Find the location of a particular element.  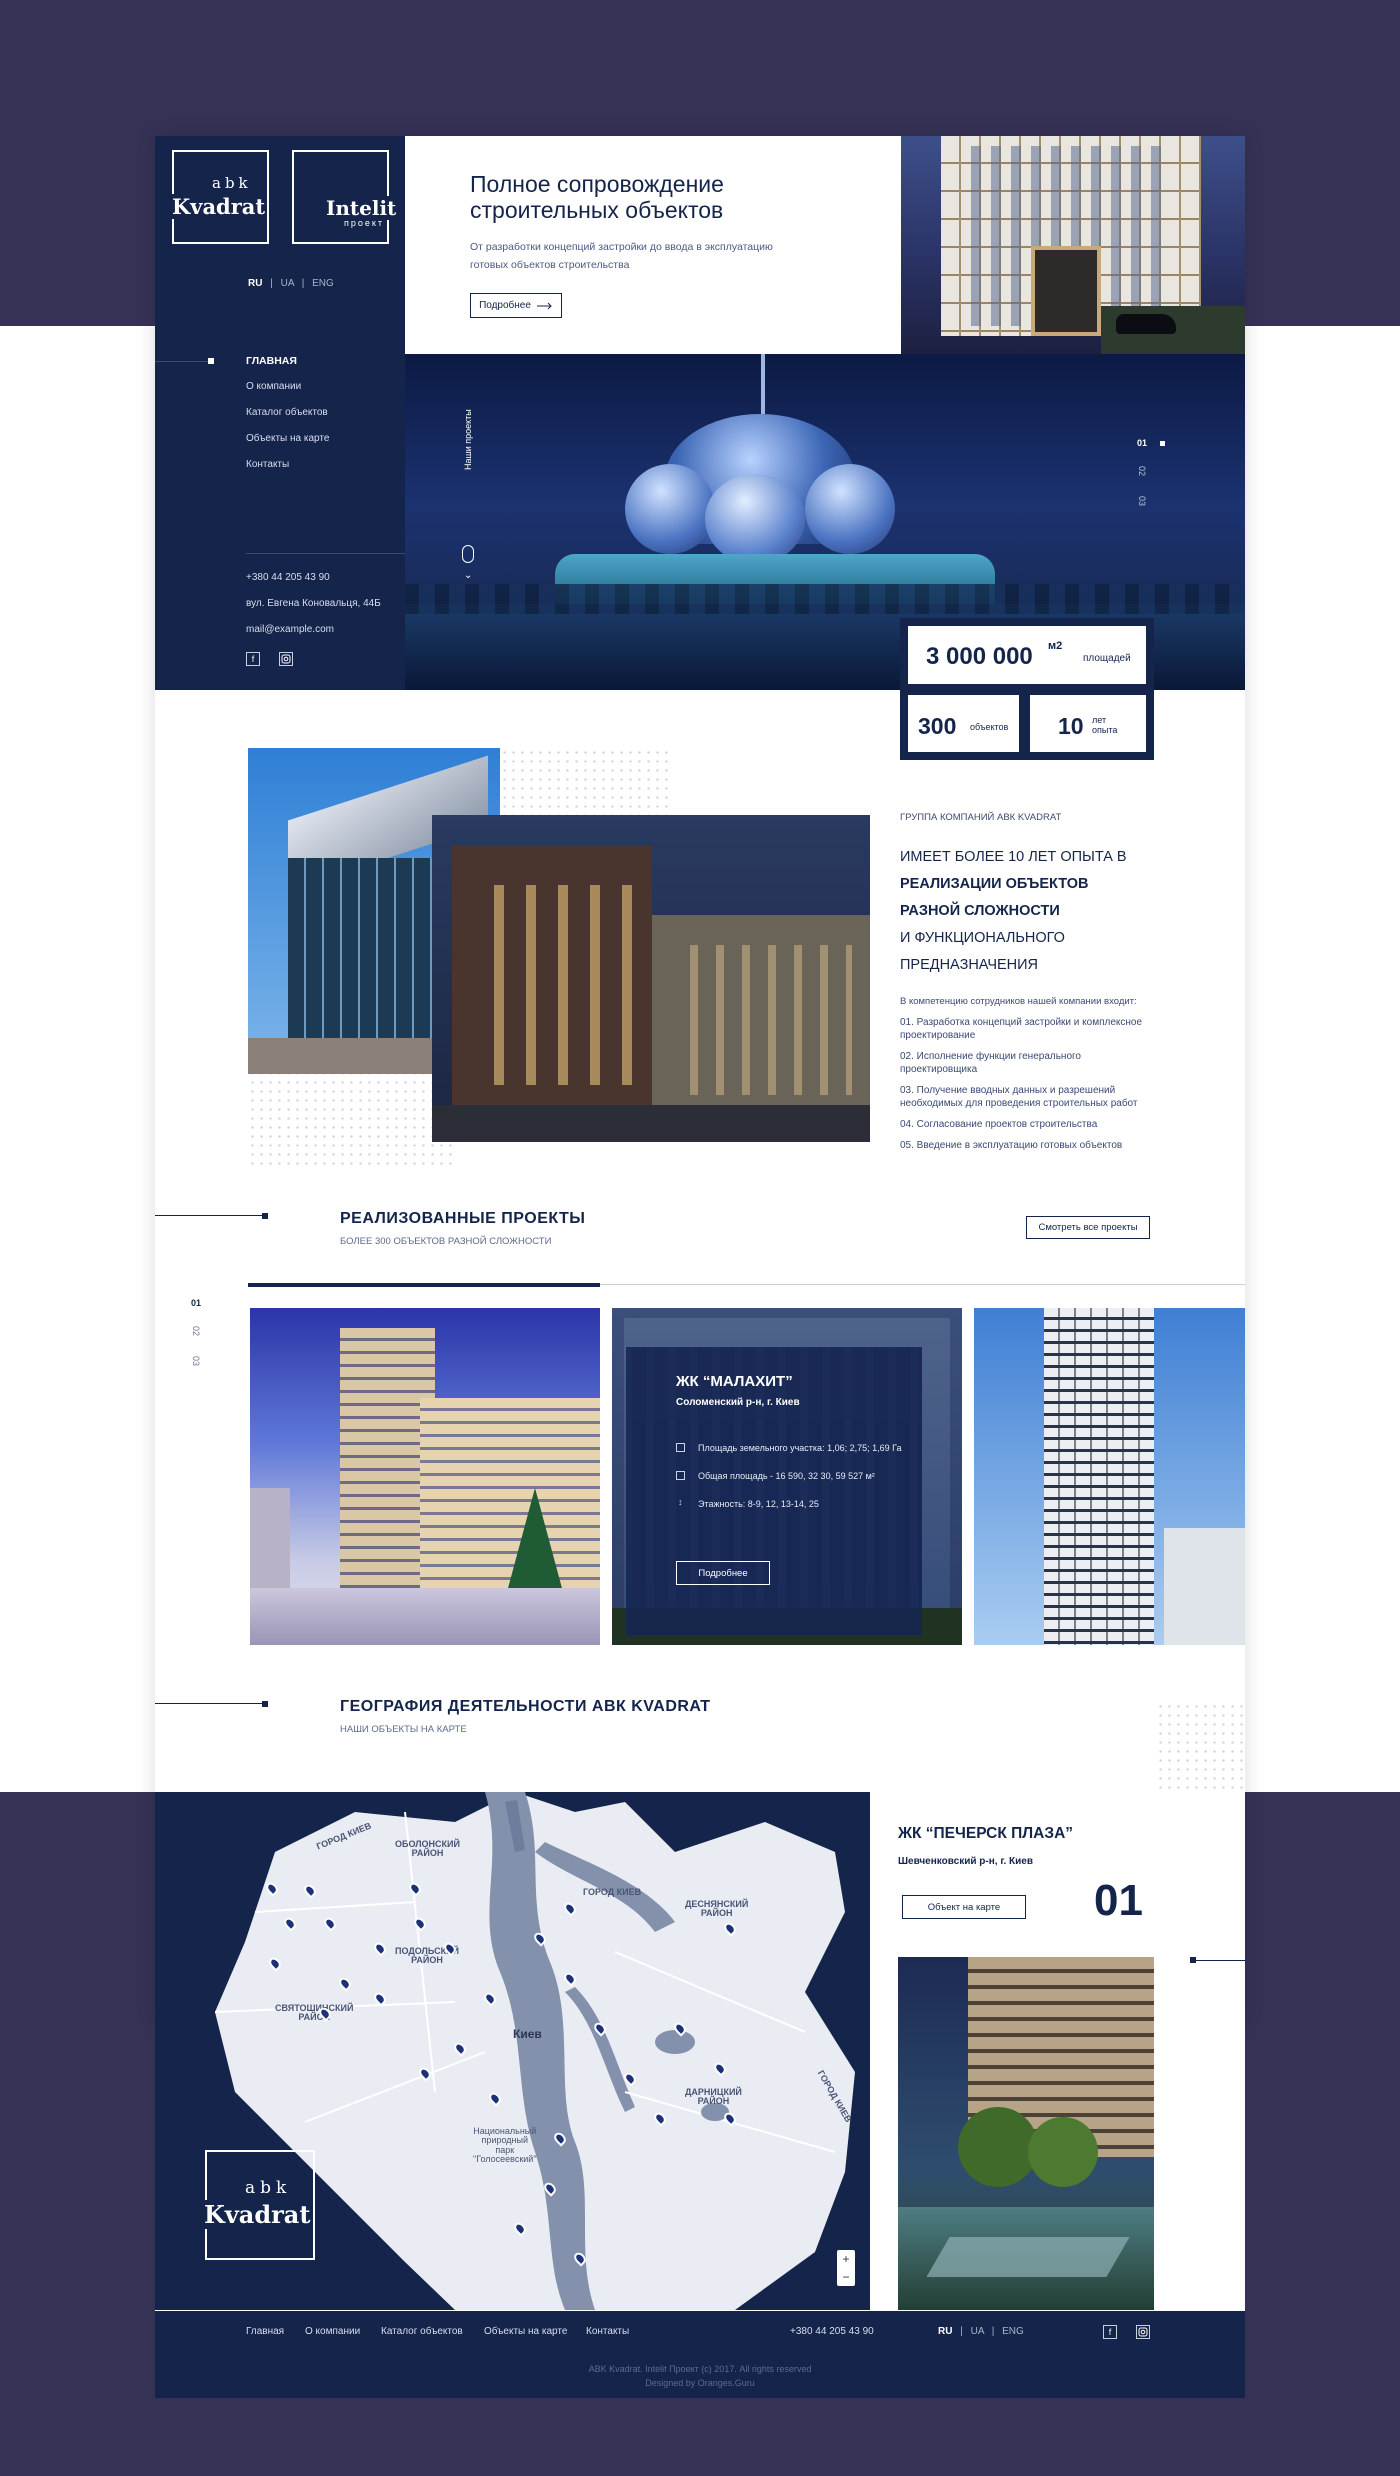

map-label: ДАРНИЦКИЙ РАЙОН is located at coordinates (713, 2097).